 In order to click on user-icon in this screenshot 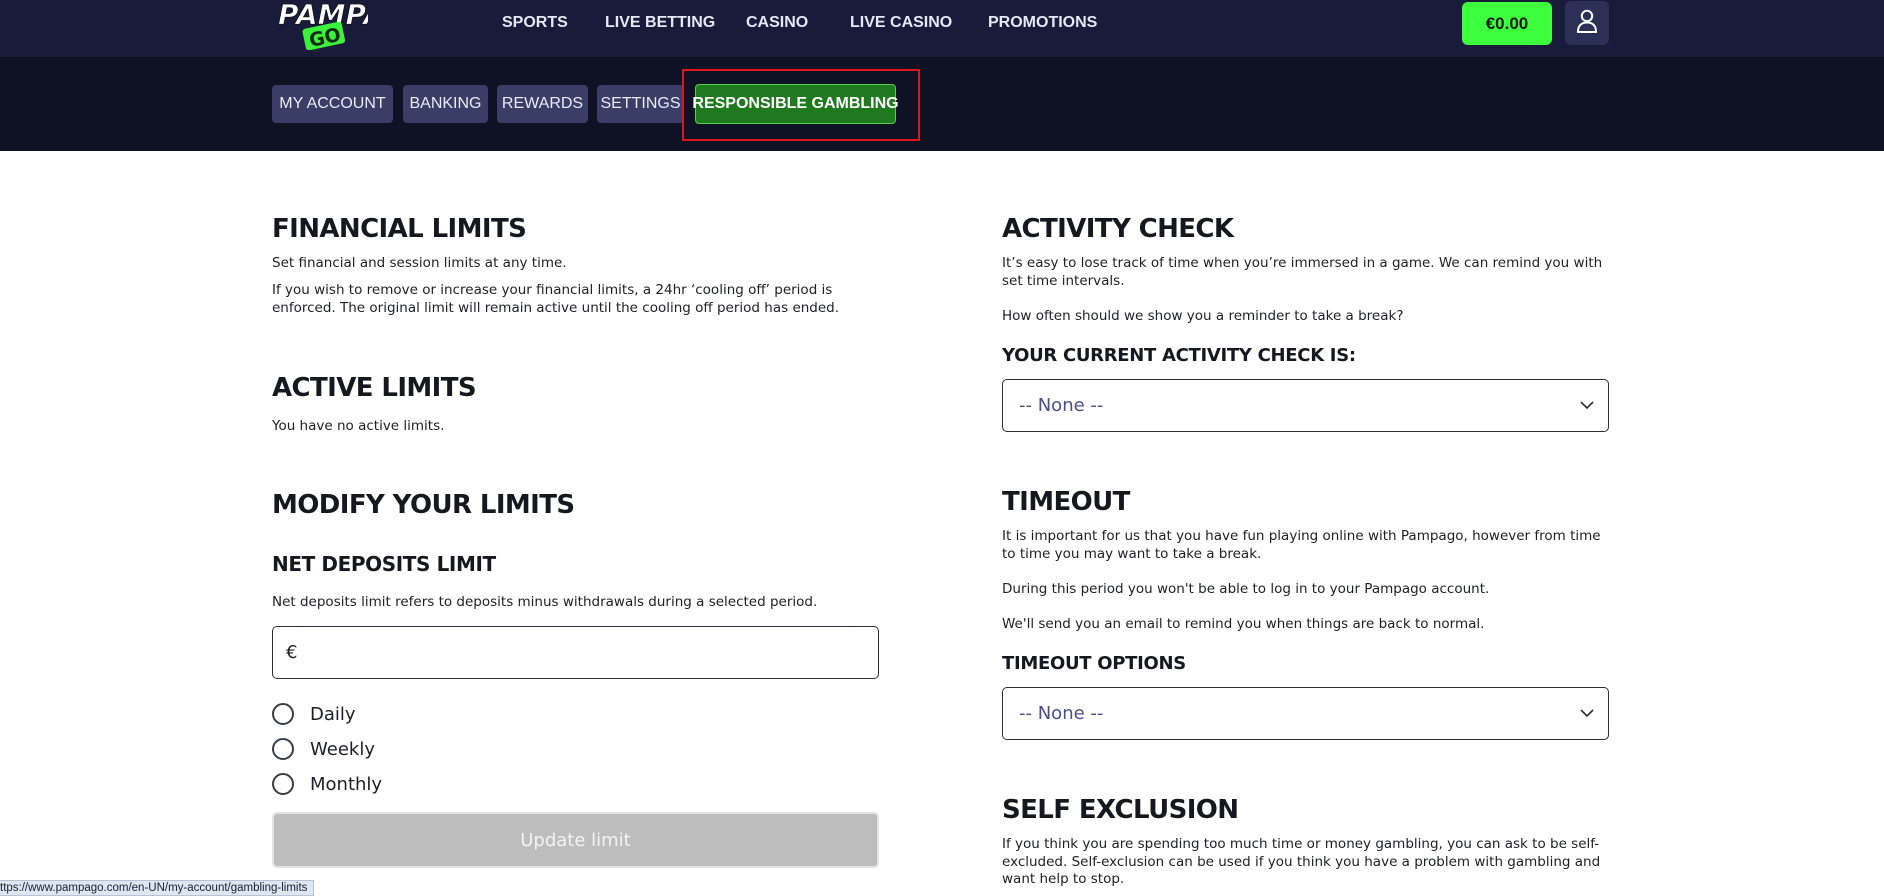, I will do `click(1587, 23)`.